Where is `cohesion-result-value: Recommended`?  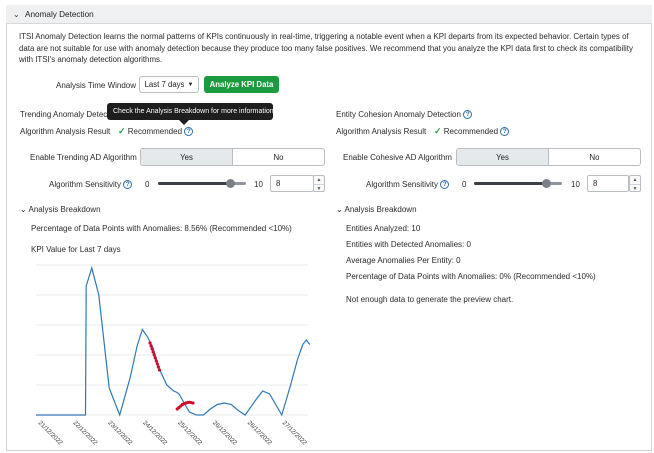 cohesion-result-value: Recommended is located at coordinates (471, 131).